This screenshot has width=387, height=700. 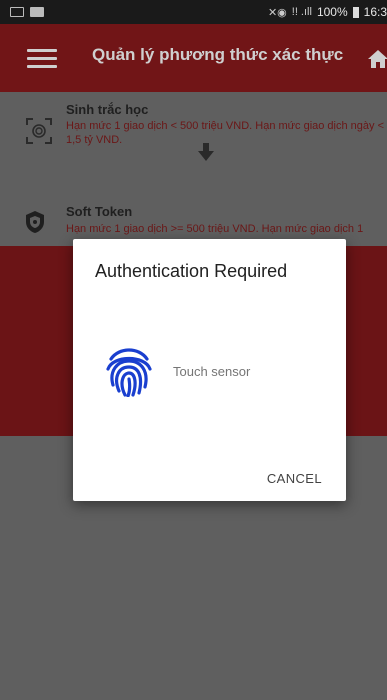 What do you see at coordinates (294, 478) in the screenshot?
I see `cancel-button: CANCEL` at bounding box center [294, 478].